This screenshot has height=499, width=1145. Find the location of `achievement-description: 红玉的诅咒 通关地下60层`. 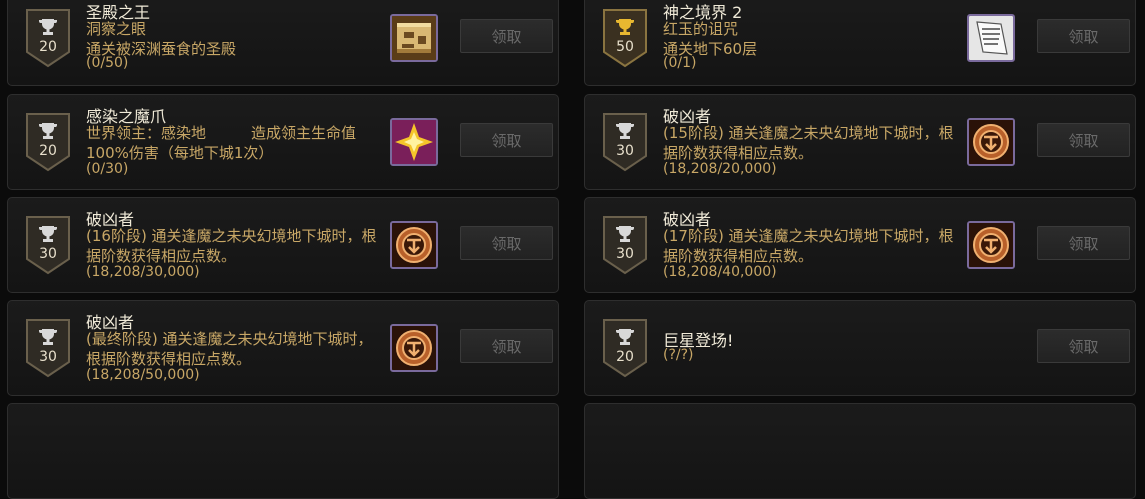

achievement-description: 红玉的诅咒 通关地下60层 is located at coordinates (710, 39).